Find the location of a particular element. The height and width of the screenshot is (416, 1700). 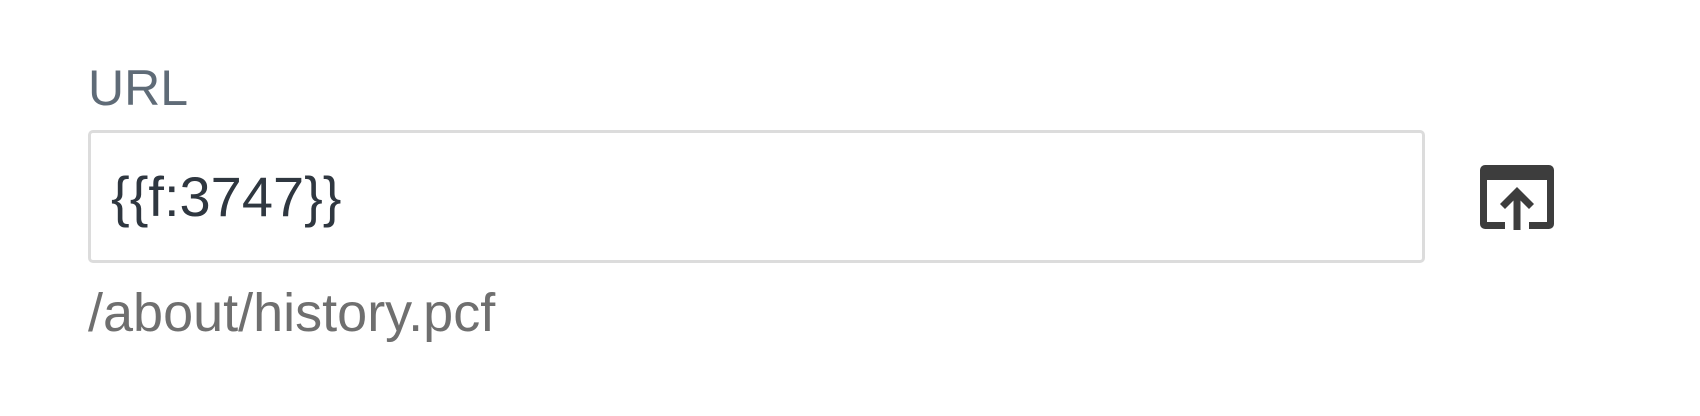

select-file-button is located at coordinates (1517, 197).